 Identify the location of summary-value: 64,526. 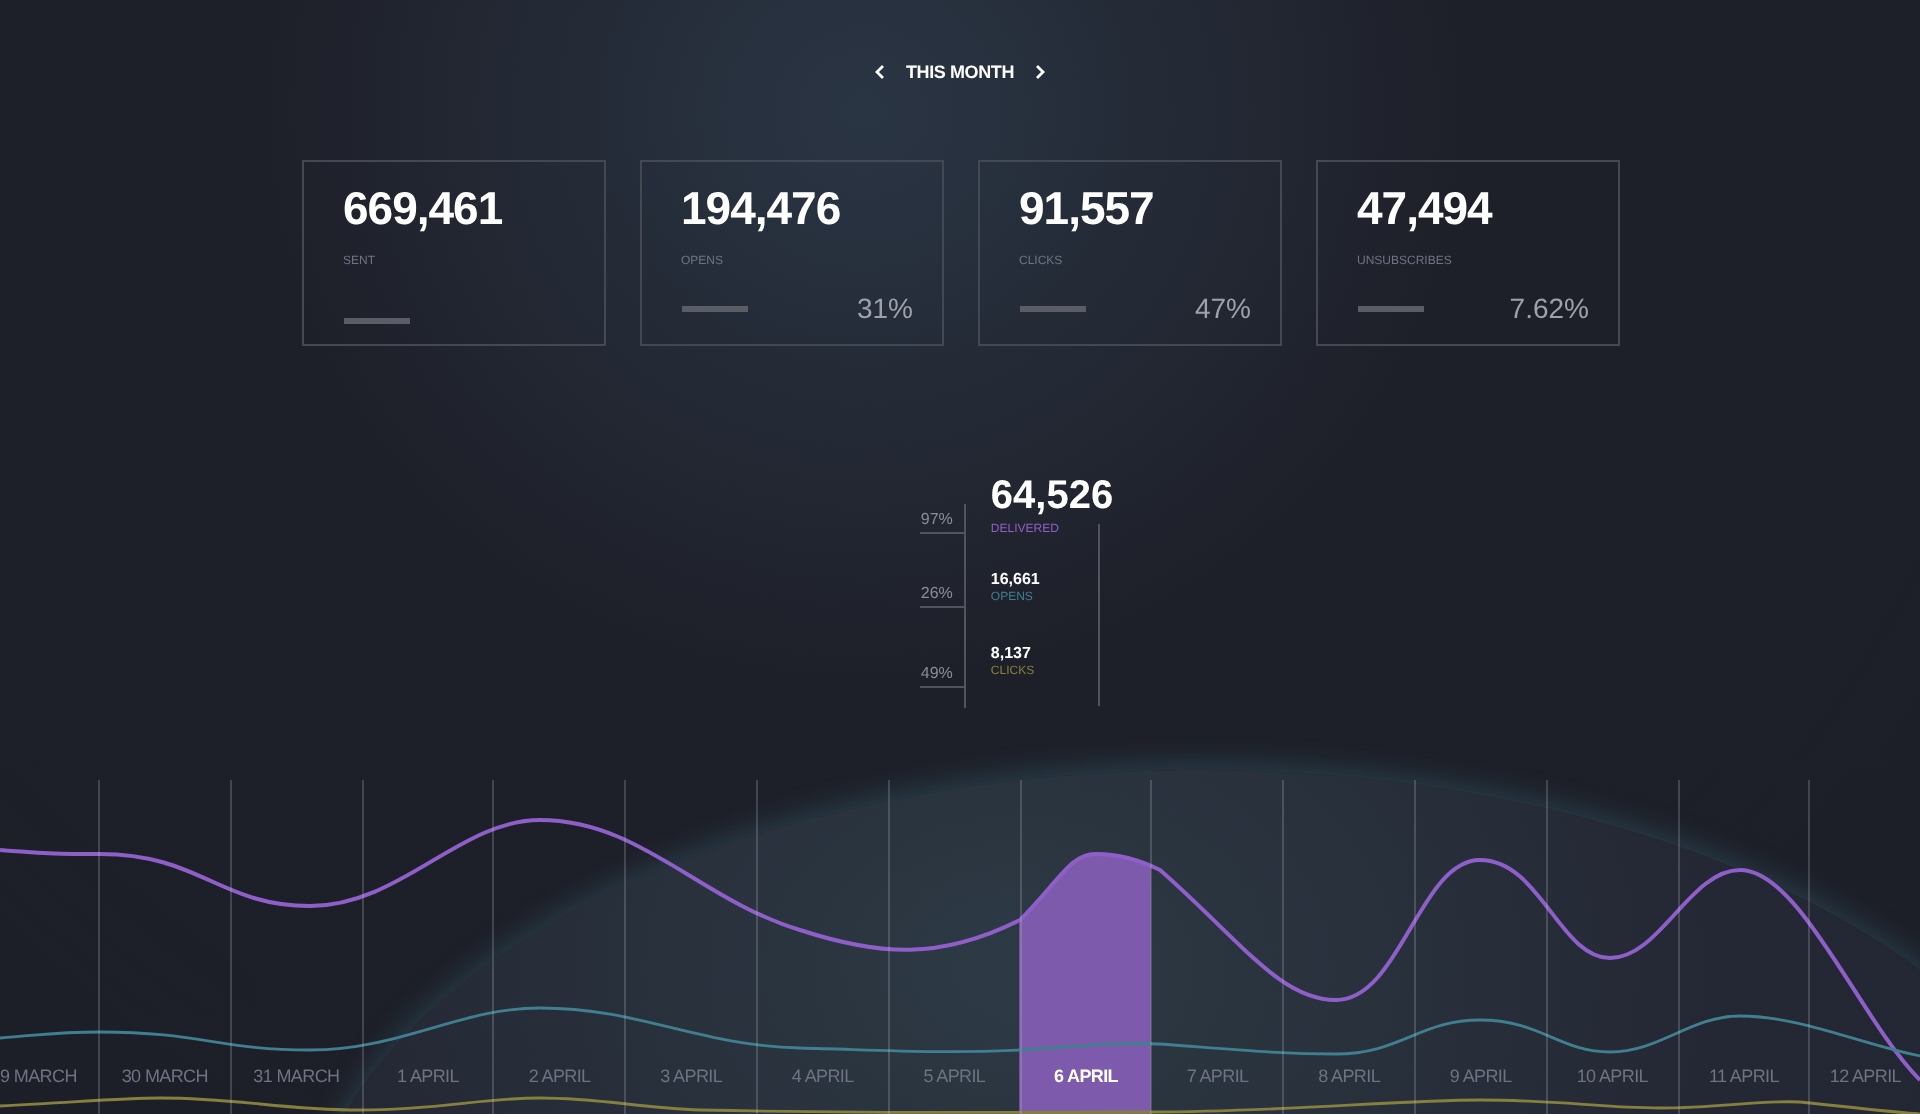
(1052, 497).